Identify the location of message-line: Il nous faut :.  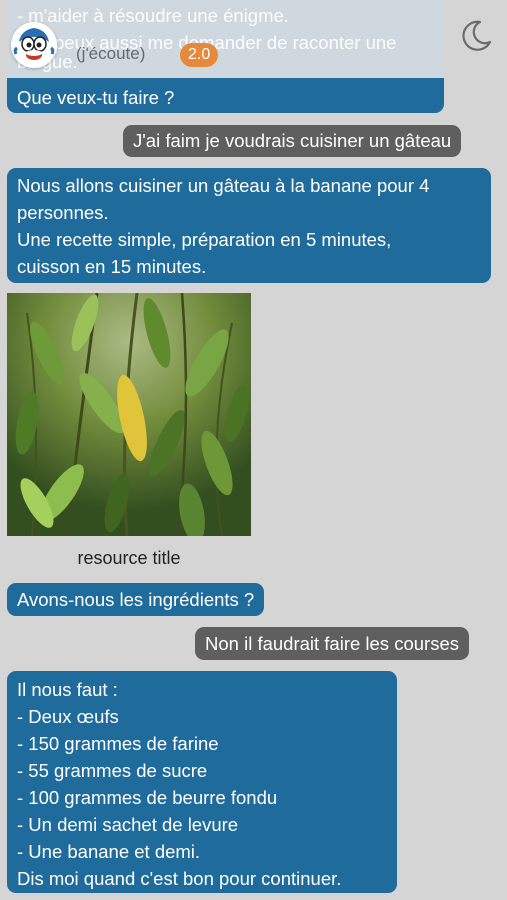
(67, 689).